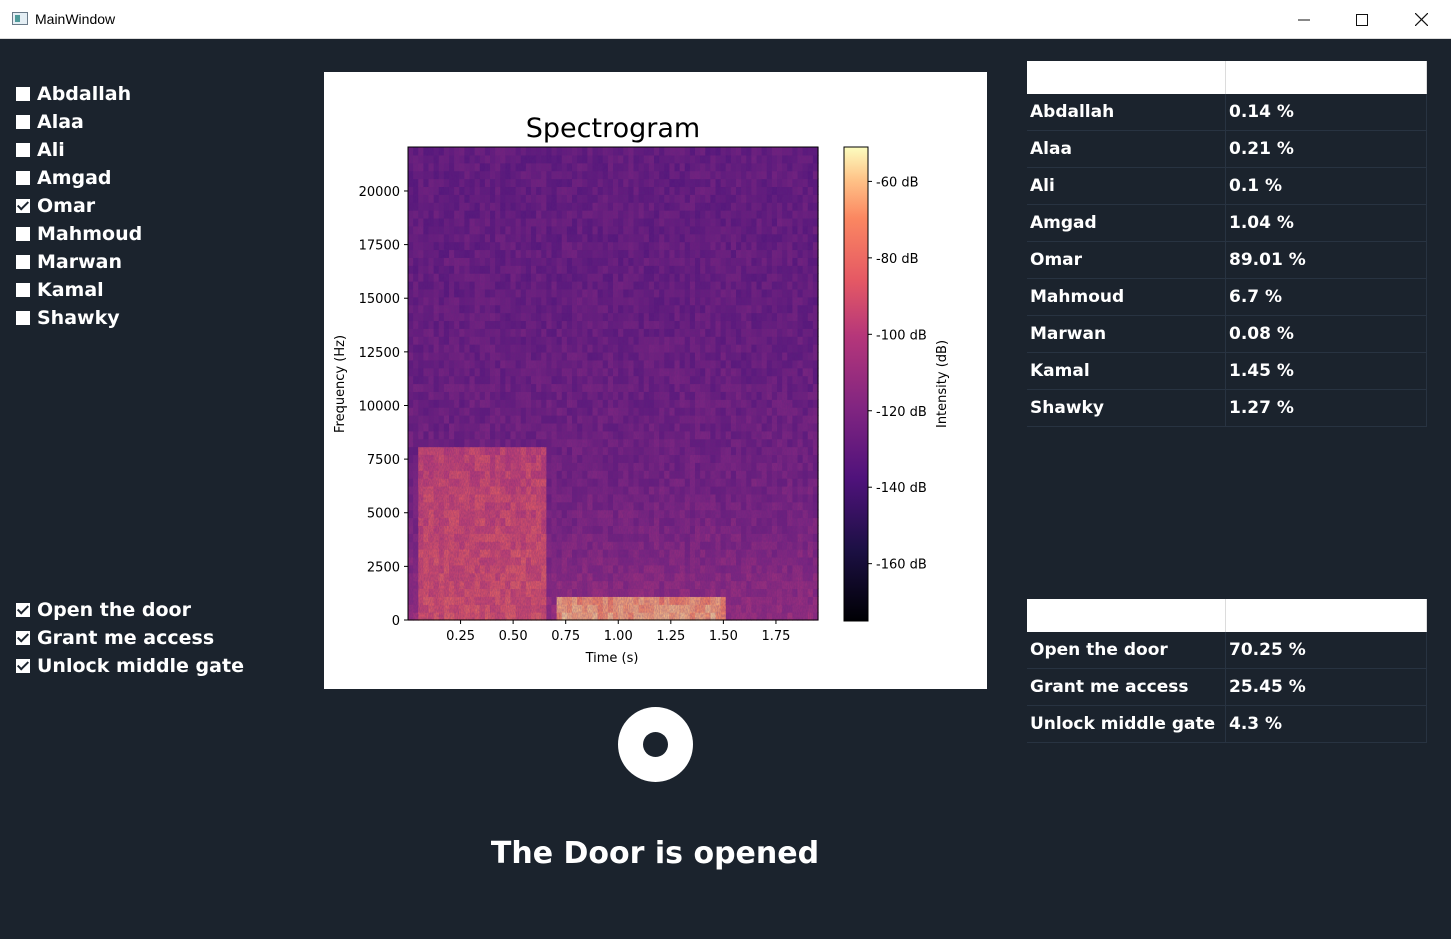 Image resolution: width=1451 pixels, height=939 pixels. I want to click on table-row: Grant me access 25.45 %, so click(1227, 687).